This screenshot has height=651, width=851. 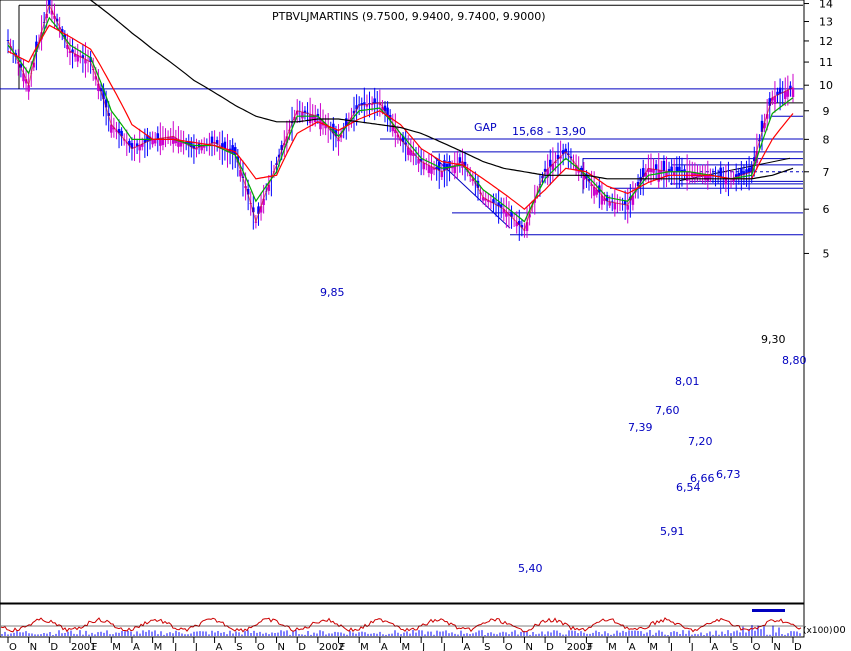 I want to click on level-label: 8,80, so click(x=794, y=360).